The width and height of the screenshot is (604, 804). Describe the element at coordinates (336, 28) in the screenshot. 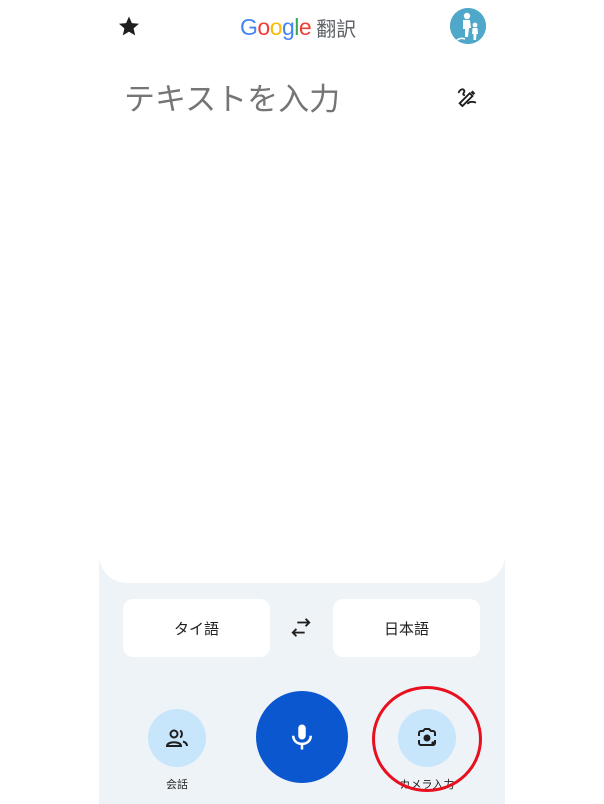

I see `app-title-suffix: 翻訳` at that location.